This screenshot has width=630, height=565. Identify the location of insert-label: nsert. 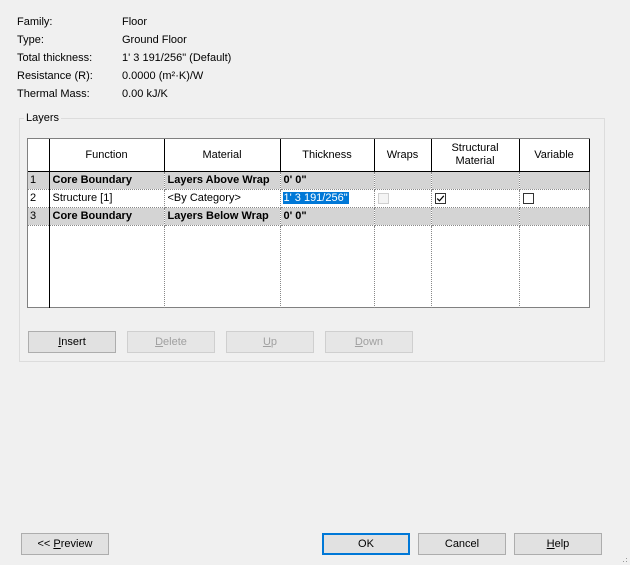
(73, 342).